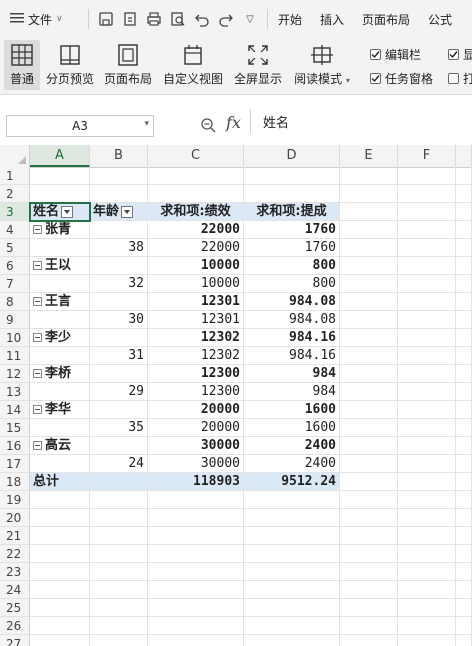 The image size is (472, 646). What do you see at coordinates (361, 121) in the screenshot?
I see `formula-input: 姓名` at bounding box center [361, 121].